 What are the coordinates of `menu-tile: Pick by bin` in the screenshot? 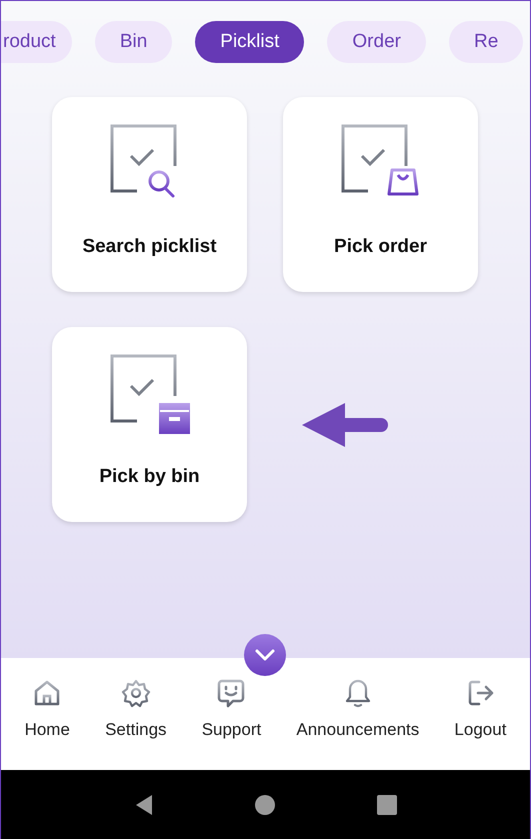 It's located at (149, 424).